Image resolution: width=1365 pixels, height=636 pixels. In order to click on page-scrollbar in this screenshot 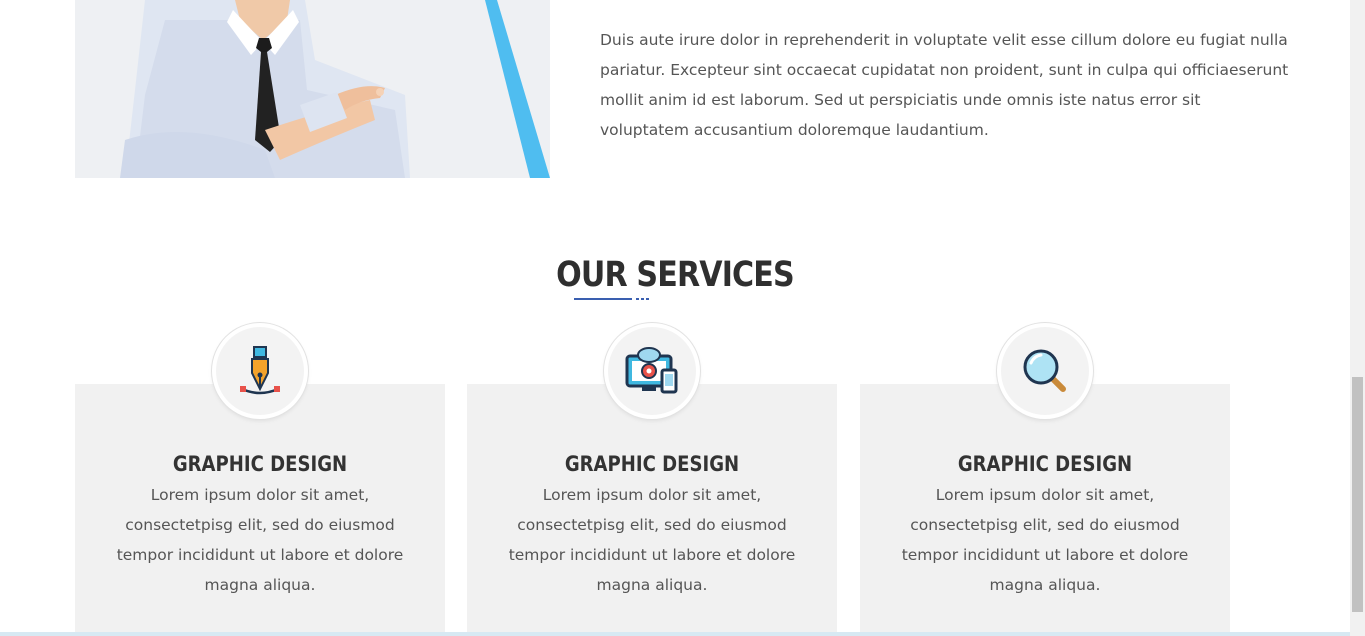, I will do `click(1357, 318)`.